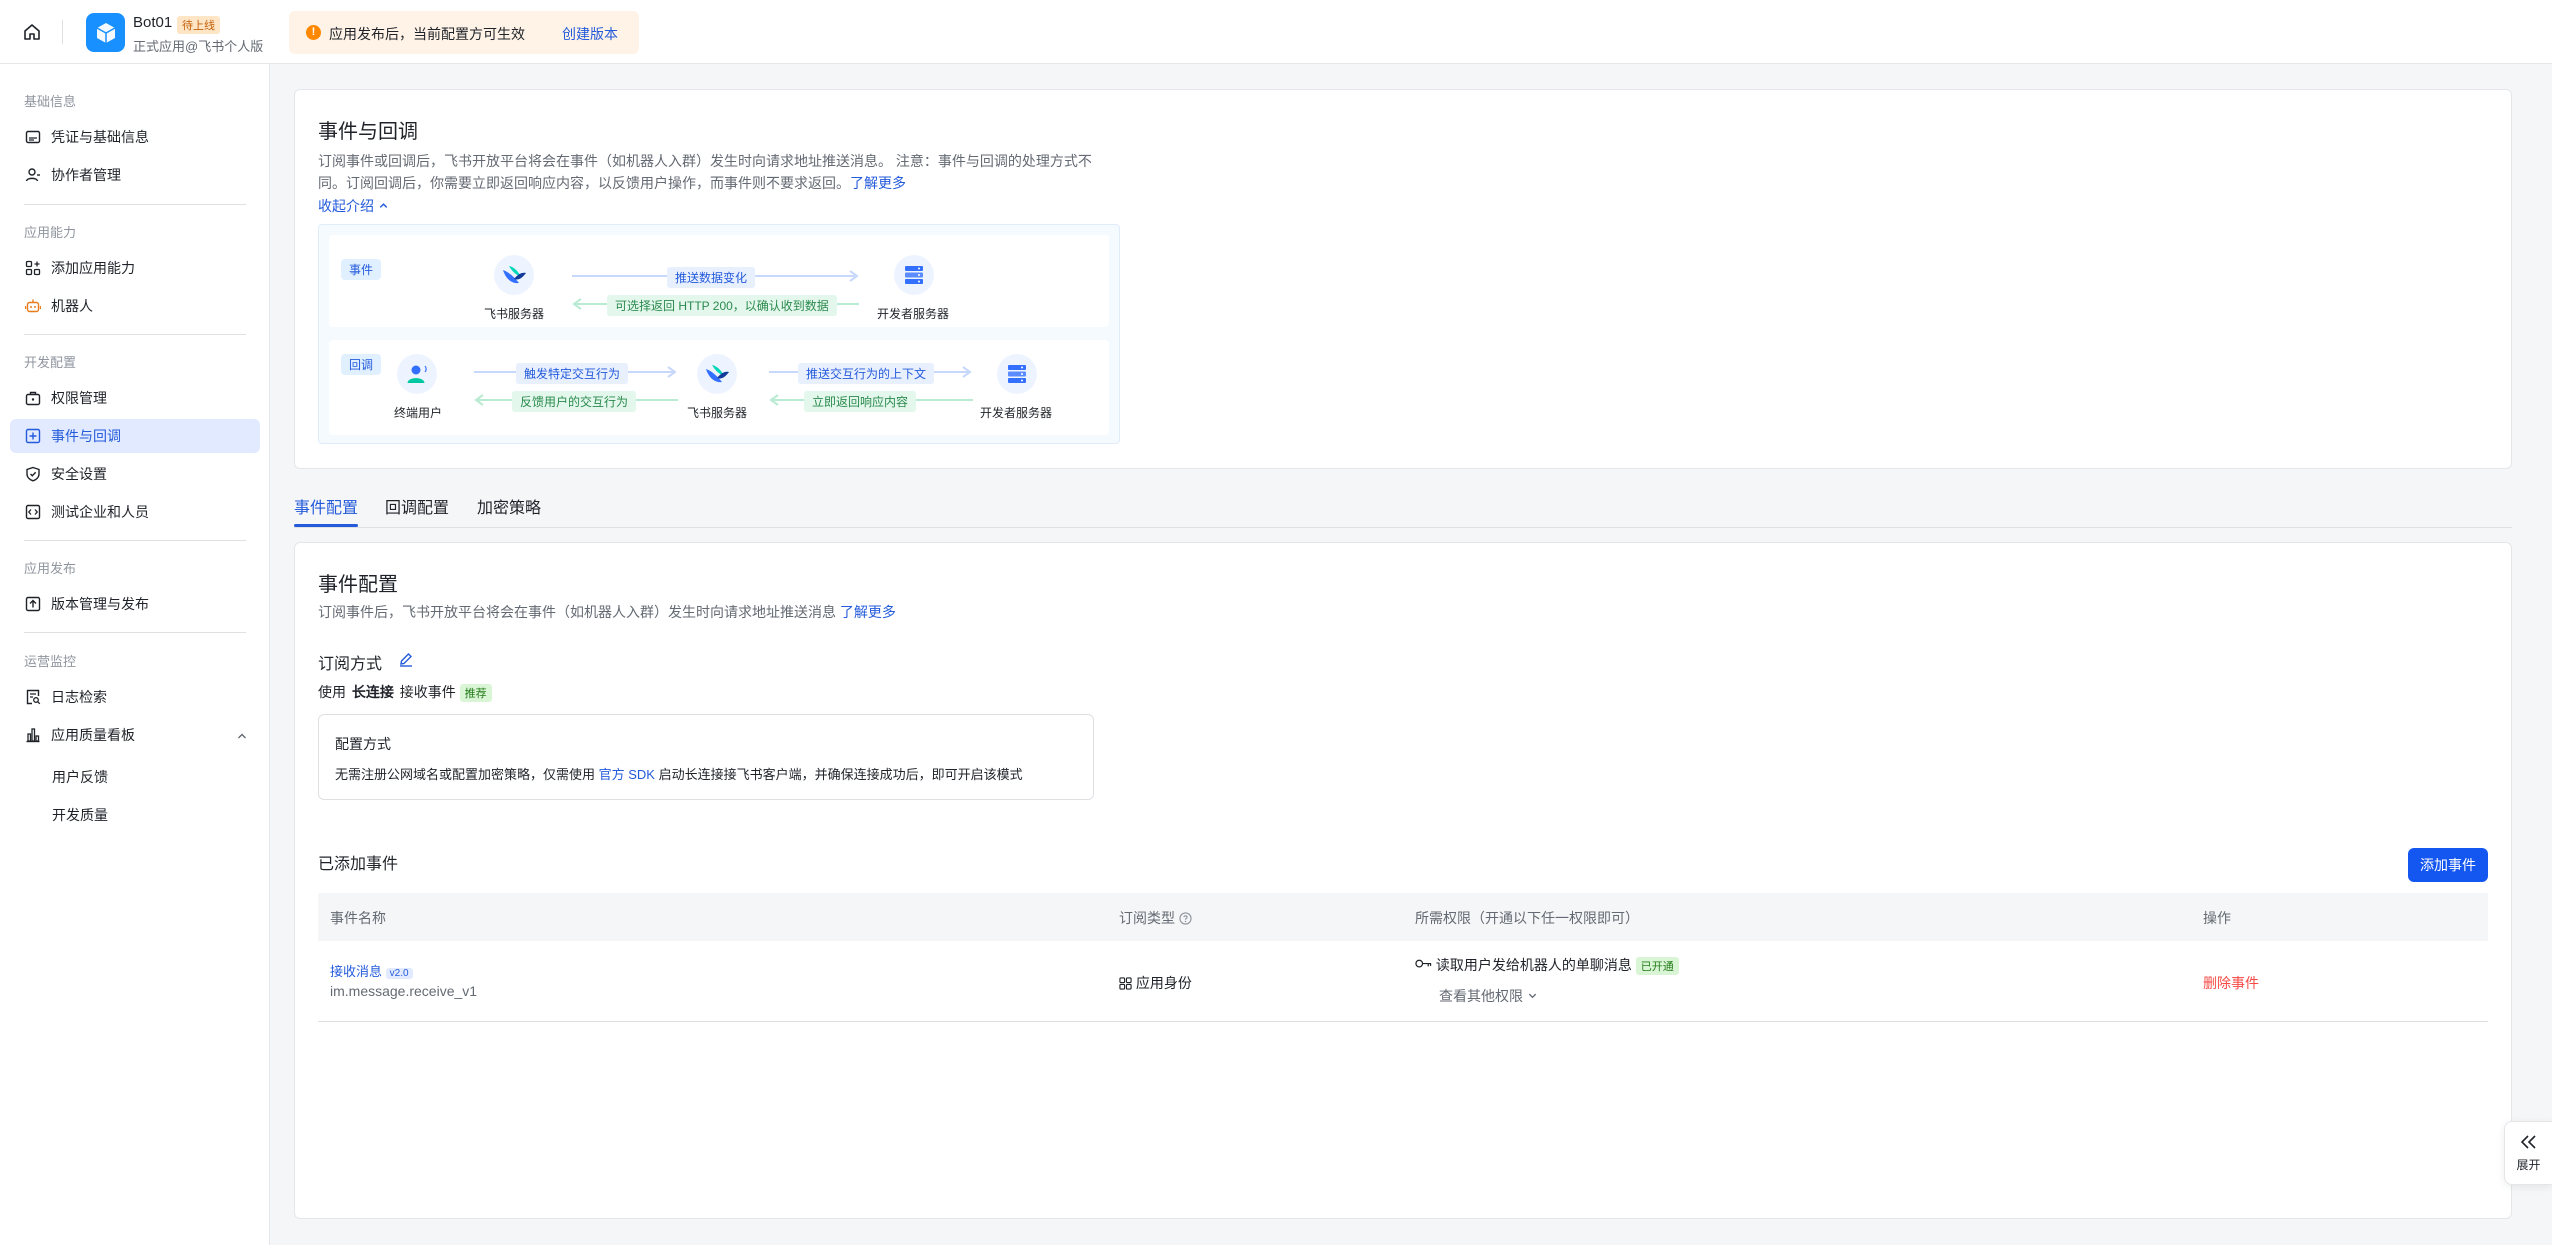 This screenshot has width=2552, height=1245. What do you see at coordinates (135, 306) in the screenshot?
I see `sidebar-item-bot: 机器人` at bounding box center [135, 306].